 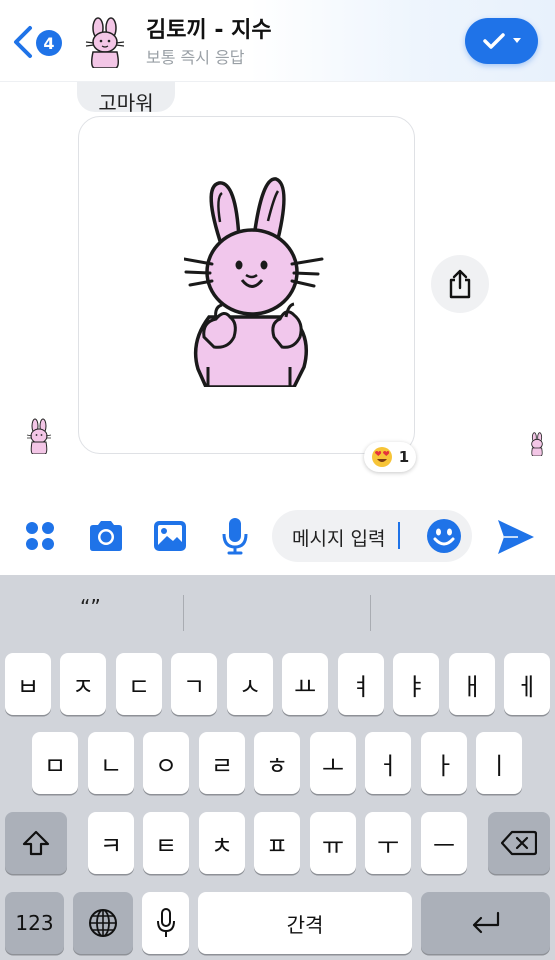 What do you see at coordinates (499, 763) in the screenshot?
I see `letter-key: ㅣ` at bounding box center [499, 763].